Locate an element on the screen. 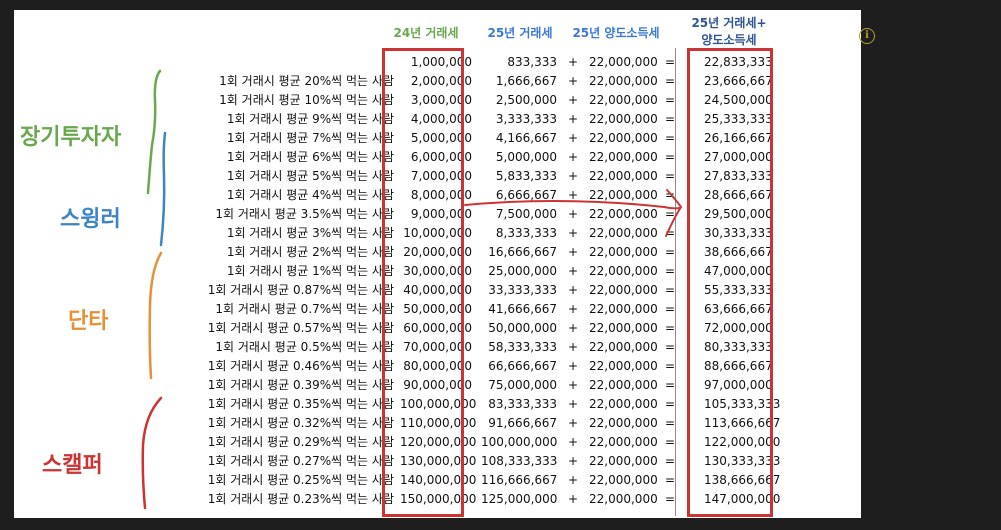  bracket-swing is located at coordinates (163, 189).